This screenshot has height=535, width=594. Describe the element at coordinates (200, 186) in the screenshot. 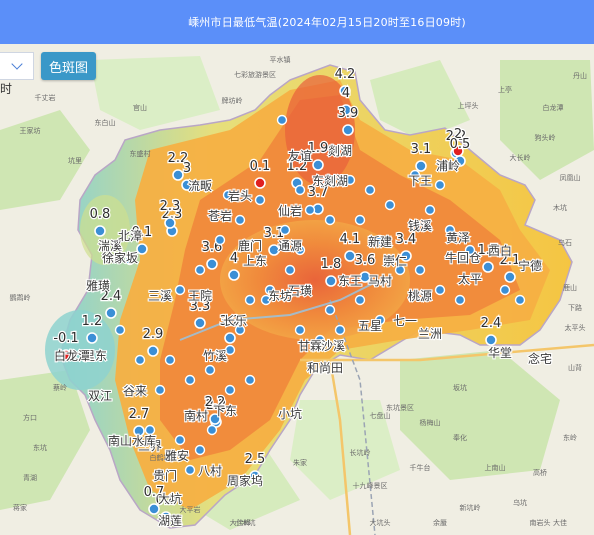

I see `place-label: 流畈` at that location.